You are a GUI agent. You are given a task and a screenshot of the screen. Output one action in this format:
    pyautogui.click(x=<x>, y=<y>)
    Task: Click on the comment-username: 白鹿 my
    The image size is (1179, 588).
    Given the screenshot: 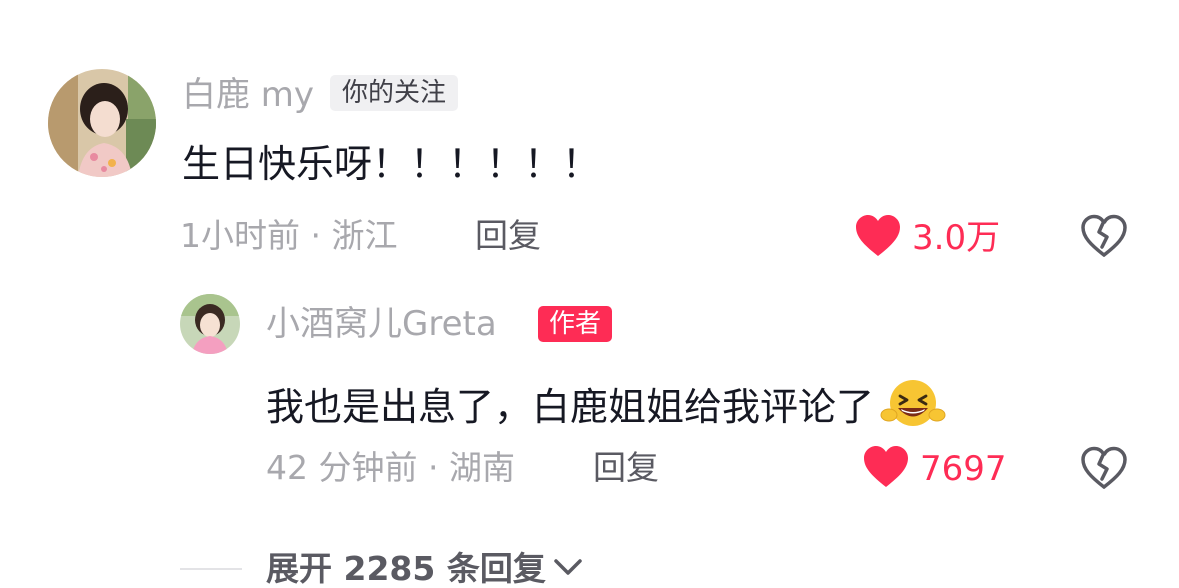 What is the action you would take?
    pyautogui.click(x=248, y=95)
    